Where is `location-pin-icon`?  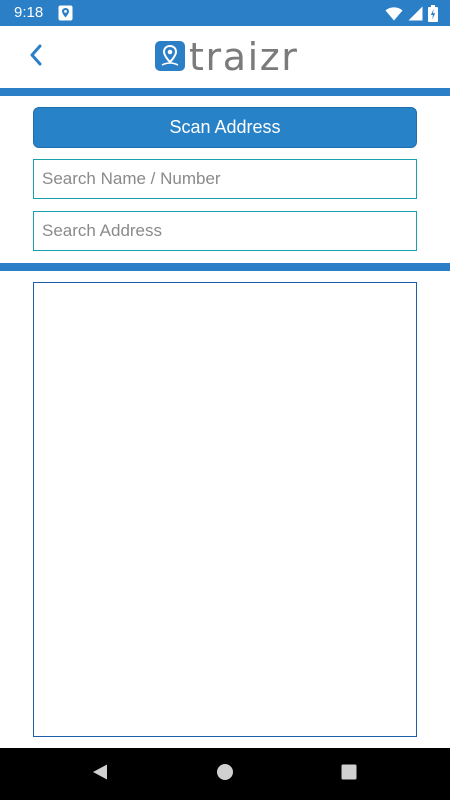 location-pin-icon is located at coordinates (65, 13).